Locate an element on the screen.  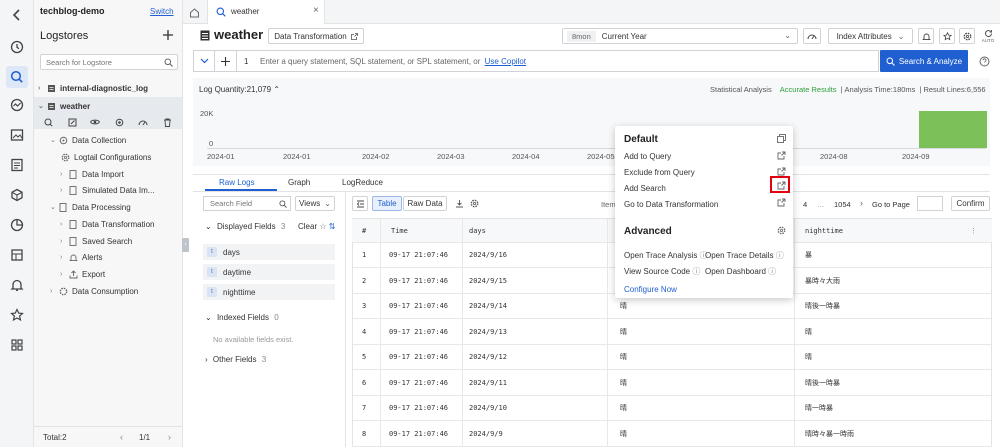
tree-data-transformation: › Data Transformation is located at coordinates (107, 224).